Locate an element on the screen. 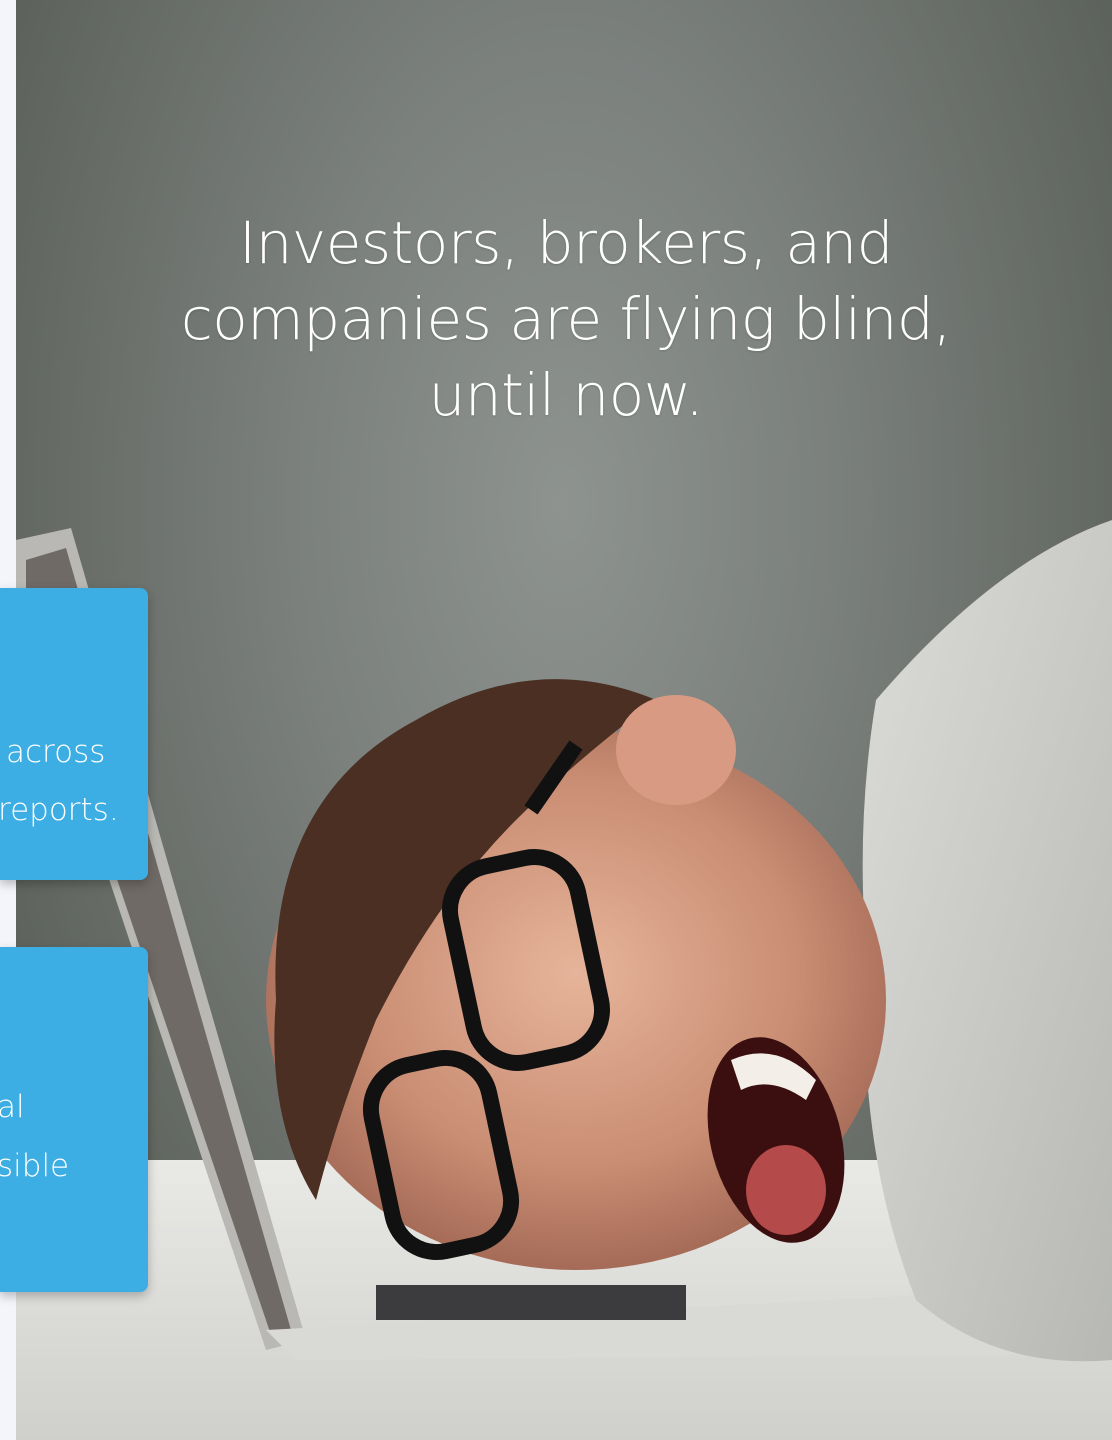 The image size is (1112, 1440). feature-card: across reports. is located at coordinates (74, 734).